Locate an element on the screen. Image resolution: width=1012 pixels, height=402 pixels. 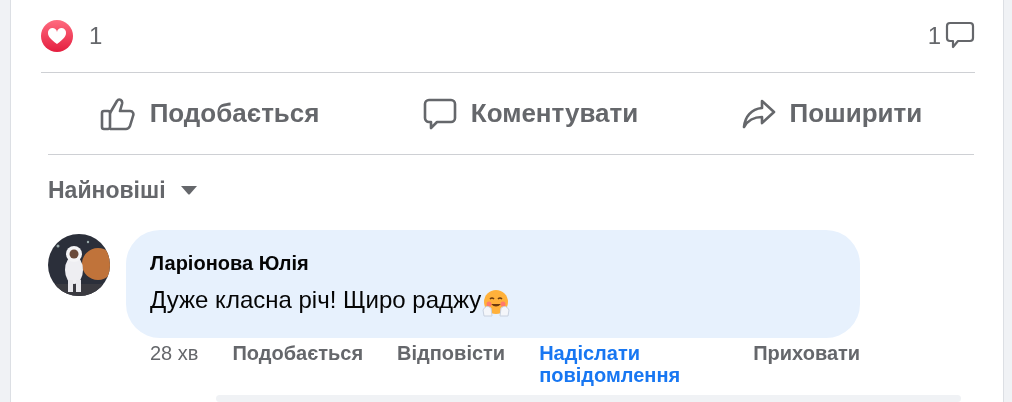
caret-icon is located at coordinates (188, 190).